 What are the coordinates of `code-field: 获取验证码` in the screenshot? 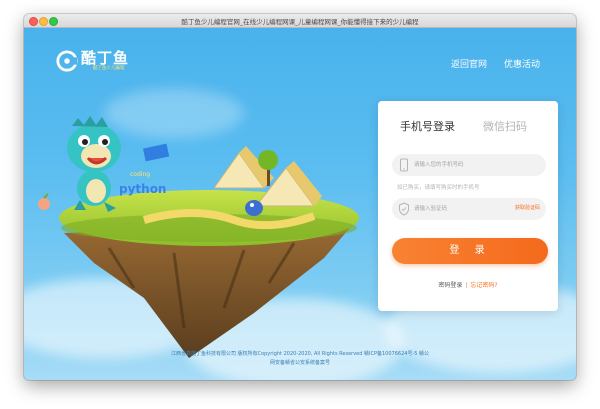 It's located at (469, 209).